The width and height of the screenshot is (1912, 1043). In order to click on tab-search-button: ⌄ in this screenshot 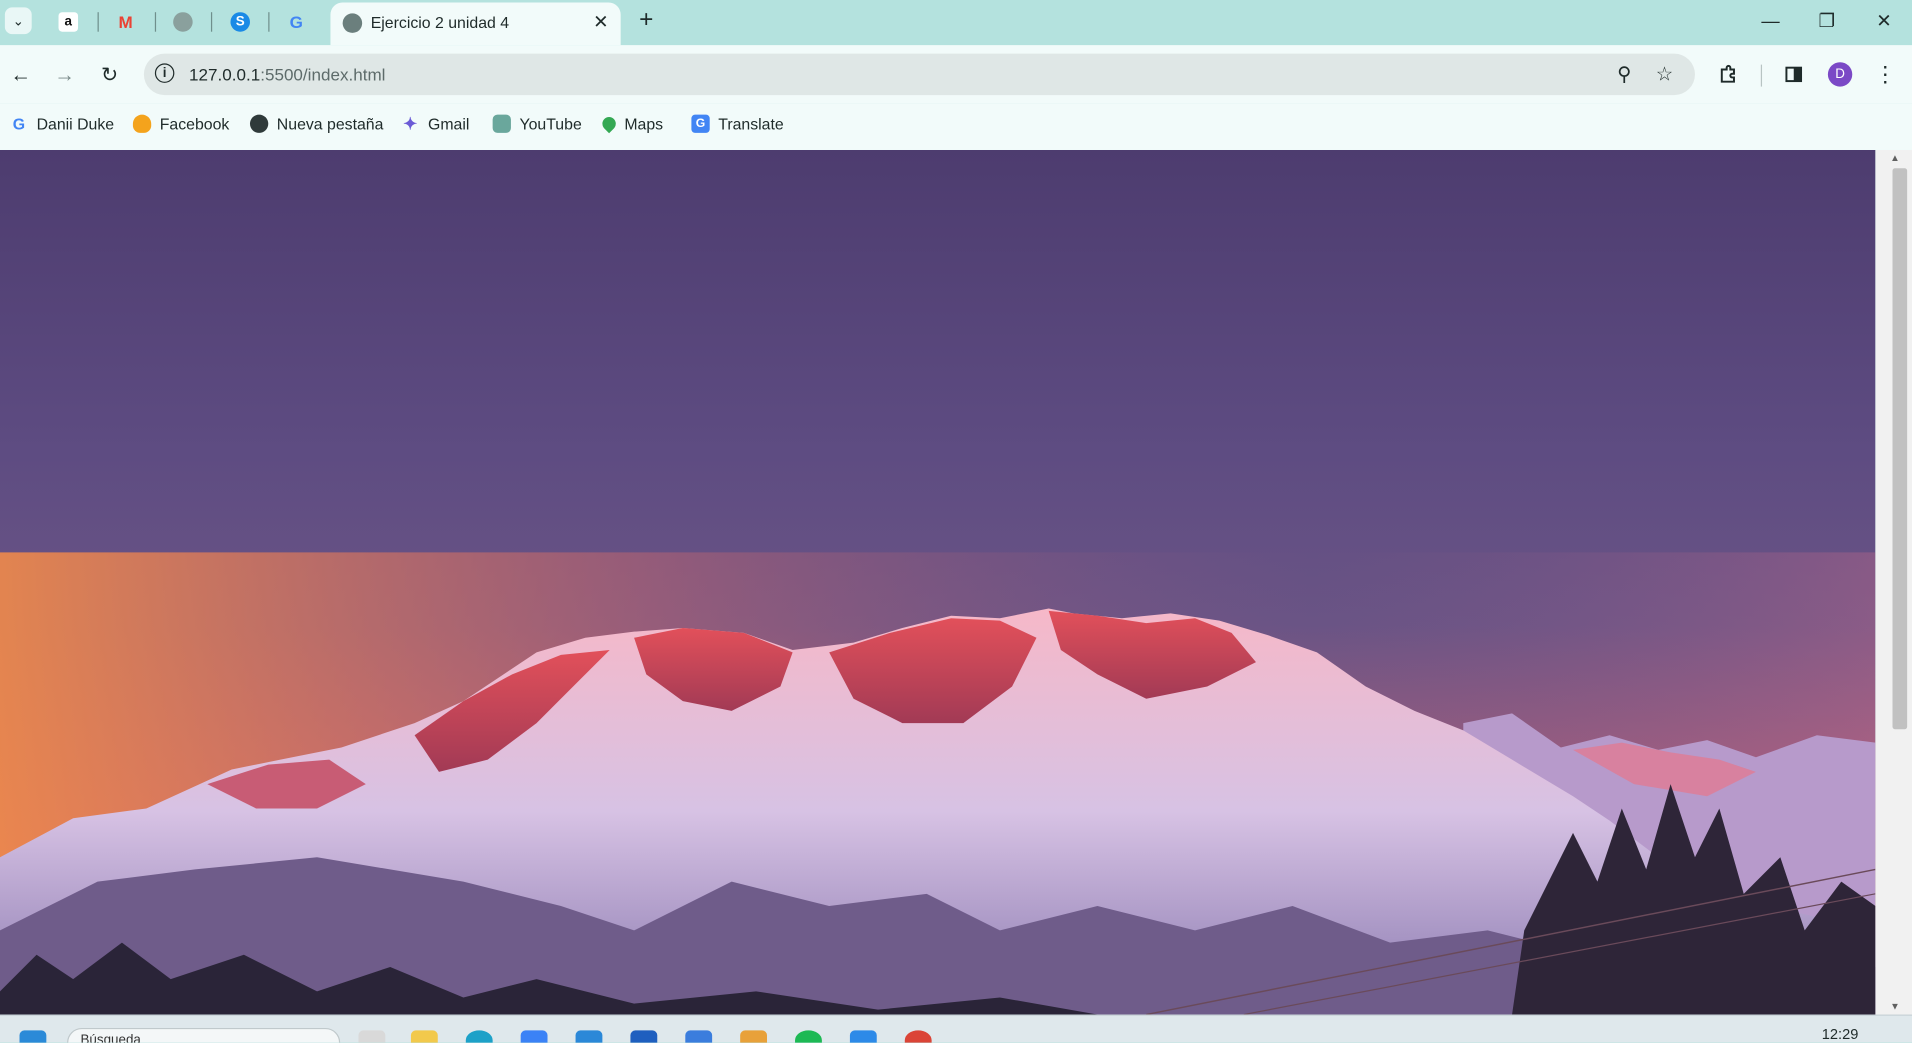, I will do `click(18, 21)`.